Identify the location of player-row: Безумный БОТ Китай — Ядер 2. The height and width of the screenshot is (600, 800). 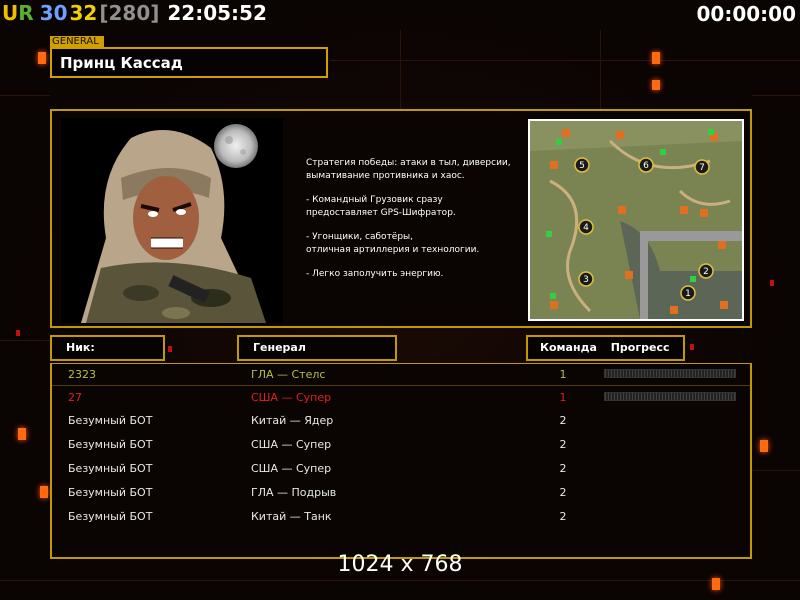
(401, 421).